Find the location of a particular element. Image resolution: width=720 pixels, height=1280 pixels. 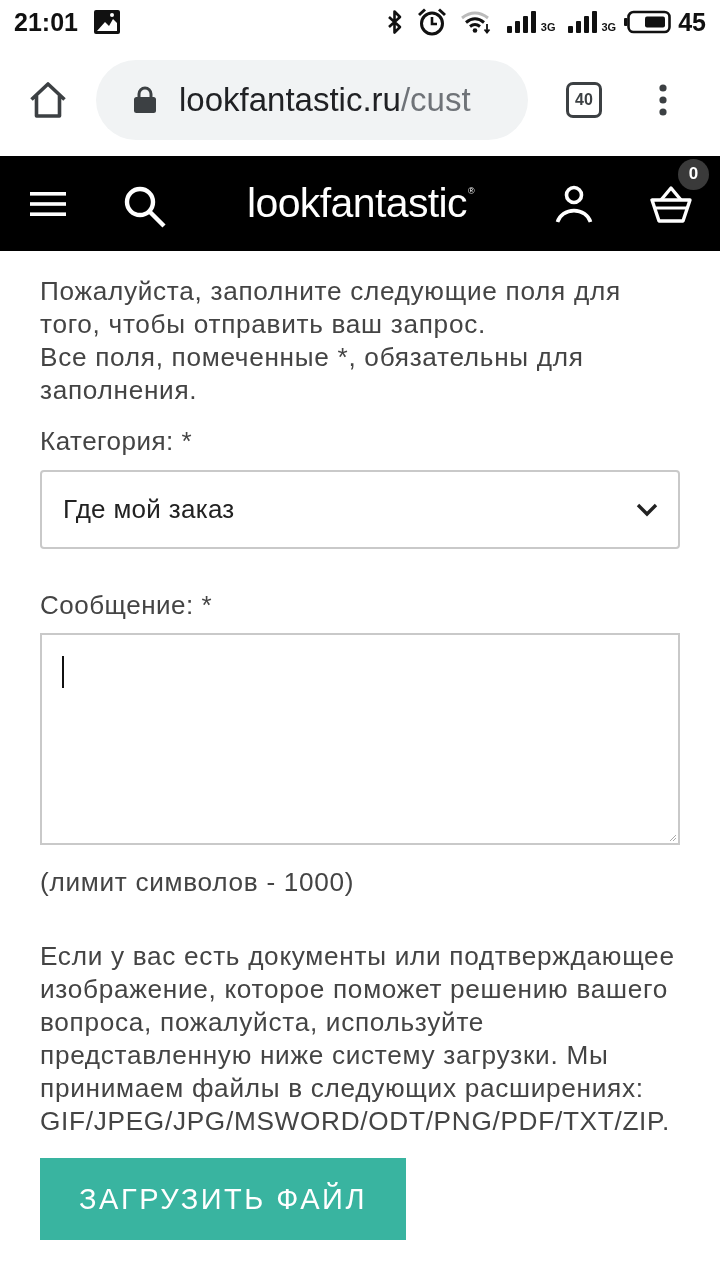

intro-paragraph: Все поля, помеченные *, обязательны для заполнения. is located at coordinates (312, 374).